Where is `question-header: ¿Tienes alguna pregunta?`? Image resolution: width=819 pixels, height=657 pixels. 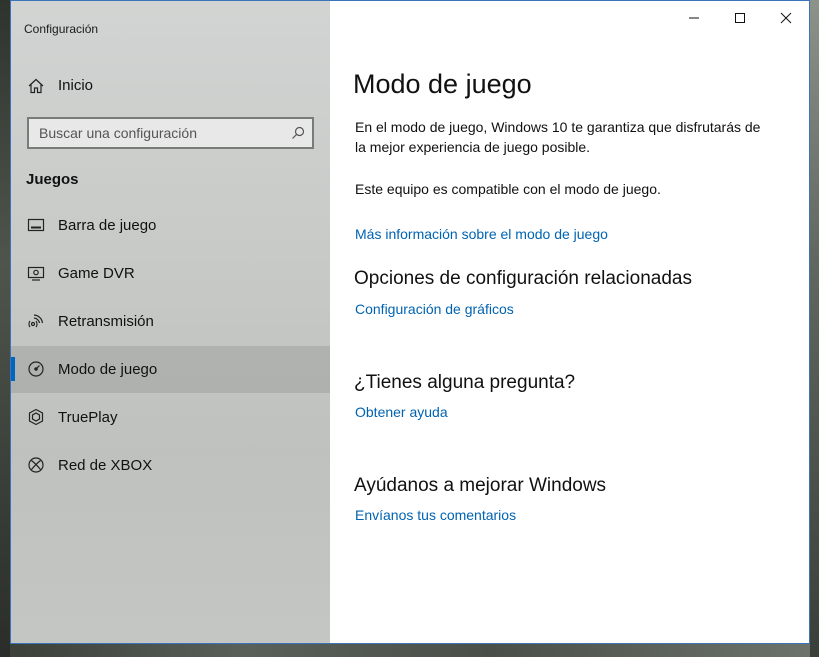
question-header: ¿Tienes alguna pregunta? is located at coordinates (465, 382).